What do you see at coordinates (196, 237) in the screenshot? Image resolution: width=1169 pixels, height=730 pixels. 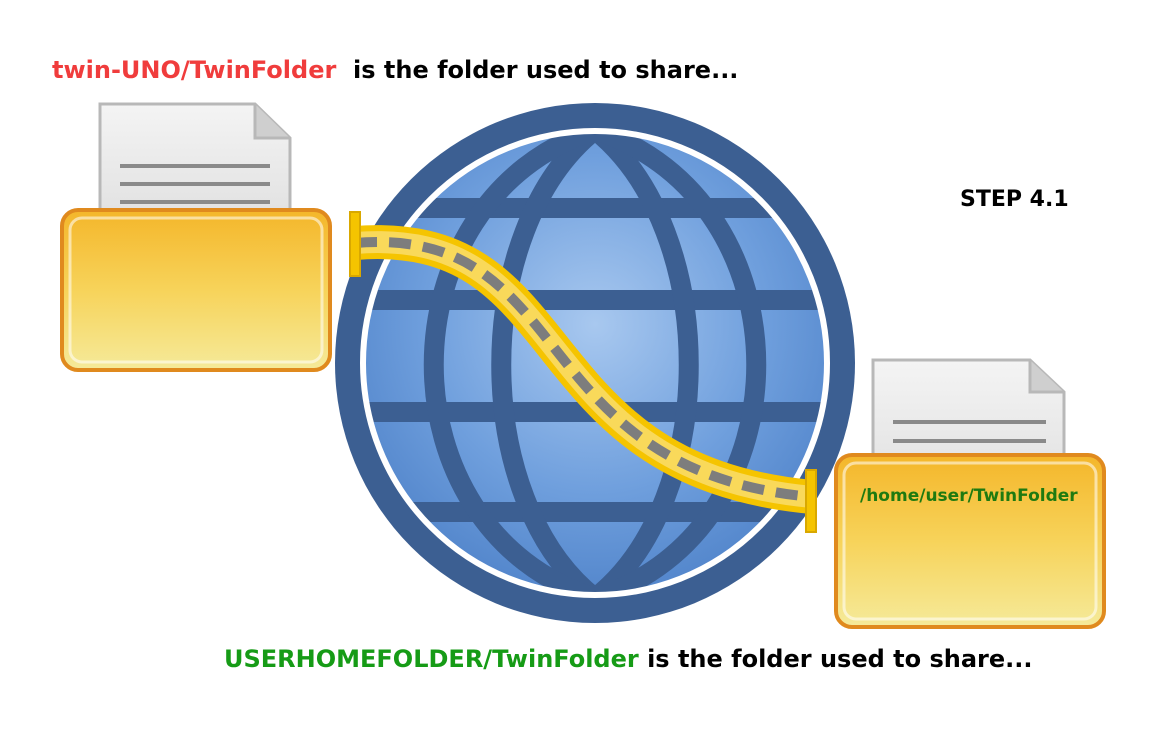 I see `left-folder-icon` at bounding box center [196, 237].